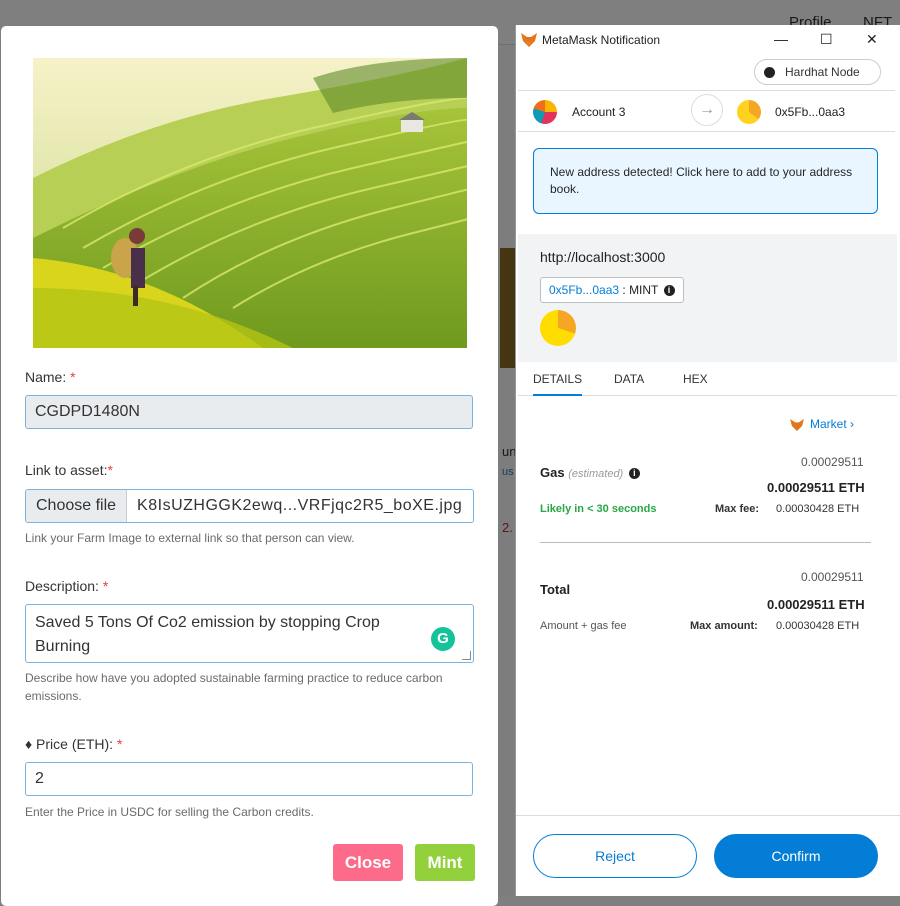 The width and height of the screenshot is (900, 906). Describe the element at coordinates (822, 72) in the screenshot. I see `network-name: Hardhat Node` at that location.